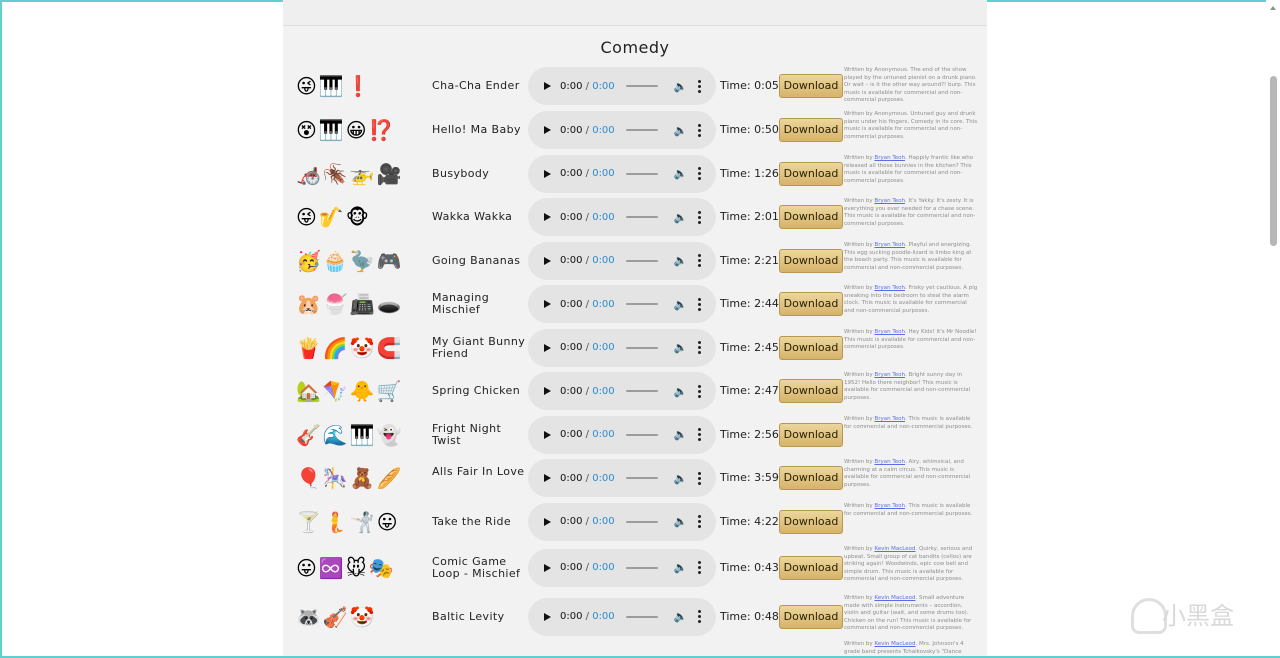 The height and width of the screenshot is (658, 1280). What do you see at coordinates (749, 567) in the screenshot?
I see `track-time: Time: 0:43` at bounding box center [749, 567].